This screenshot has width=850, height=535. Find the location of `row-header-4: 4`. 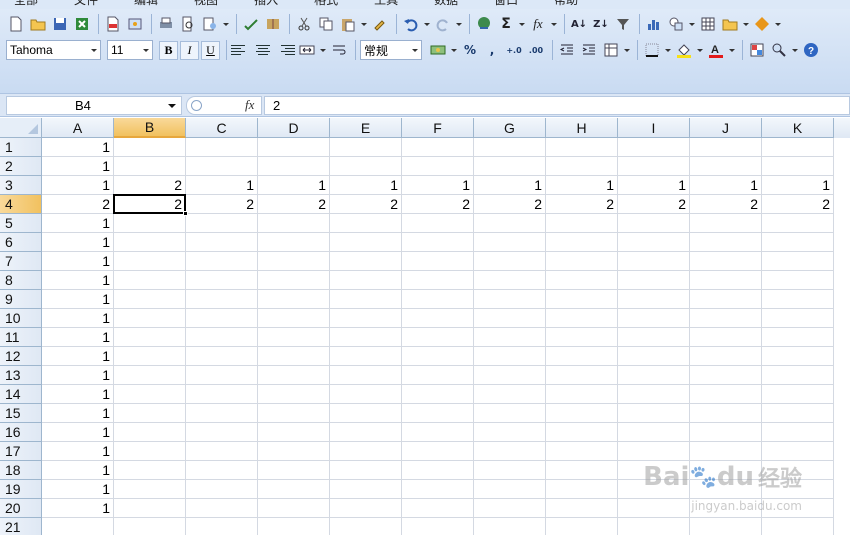

row-header-4: 4 is located at coordinates (21, 204).